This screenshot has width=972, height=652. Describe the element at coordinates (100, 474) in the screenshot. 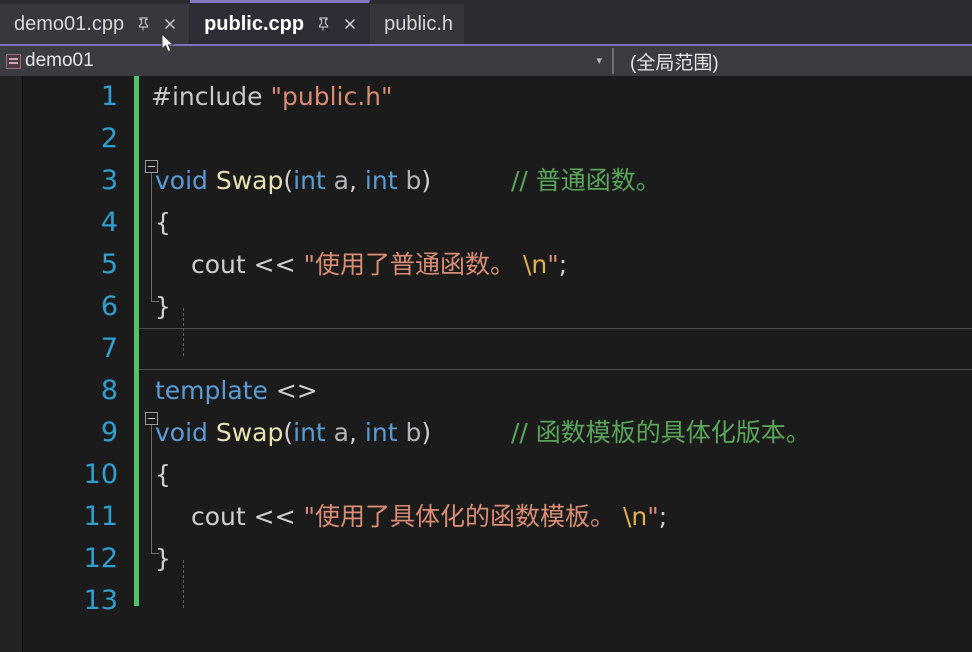

I see `line-number: 10` at that location.